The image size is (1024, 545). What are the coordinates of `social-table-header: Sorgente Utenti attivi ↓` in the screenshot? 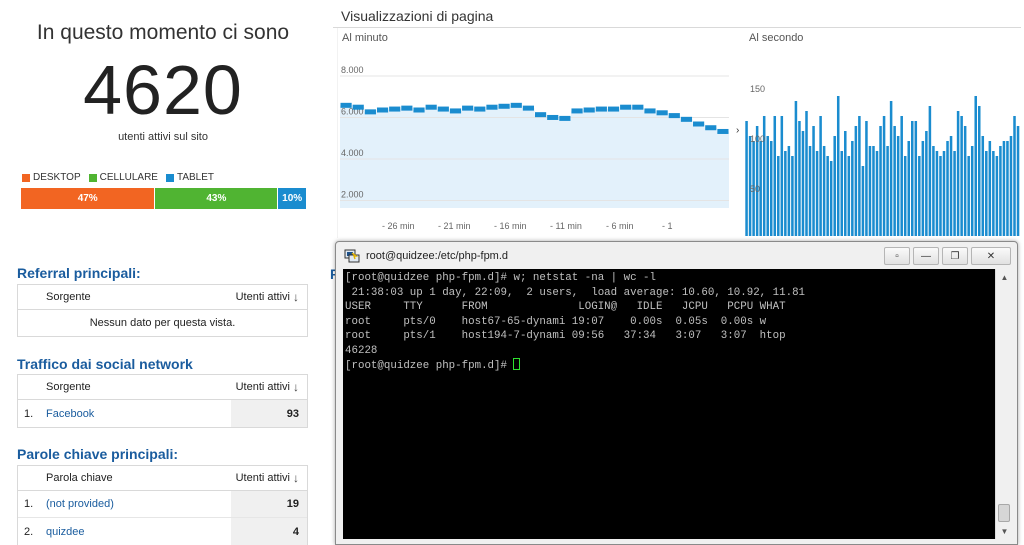 It's located at (162, 387).